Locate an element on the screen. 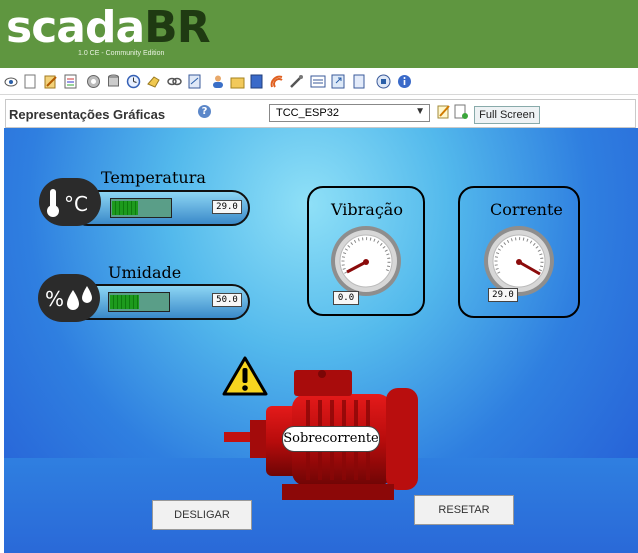 The width and height of the screenshot is (638, 553). users-icon is located at coordinates (218, 81).